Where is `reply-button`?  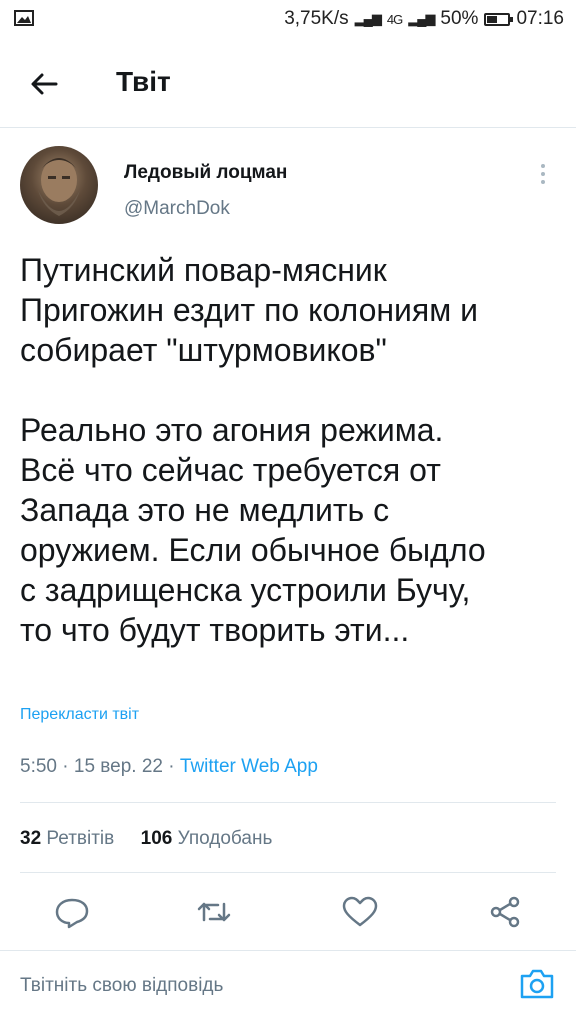 reply-button is located at coordinates (72, 912).